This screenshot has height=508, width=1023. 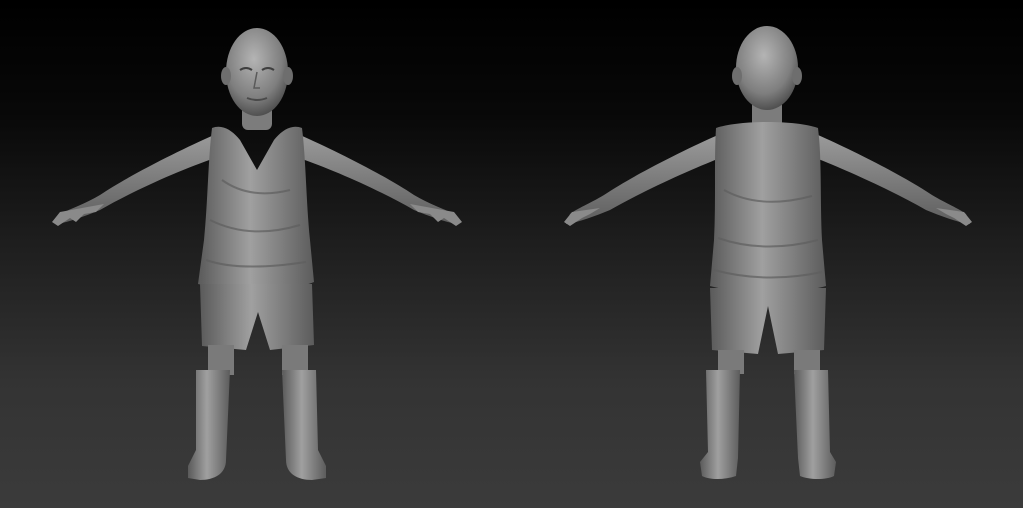 I want to click on back-tank-top, so click(x=768, y=207).